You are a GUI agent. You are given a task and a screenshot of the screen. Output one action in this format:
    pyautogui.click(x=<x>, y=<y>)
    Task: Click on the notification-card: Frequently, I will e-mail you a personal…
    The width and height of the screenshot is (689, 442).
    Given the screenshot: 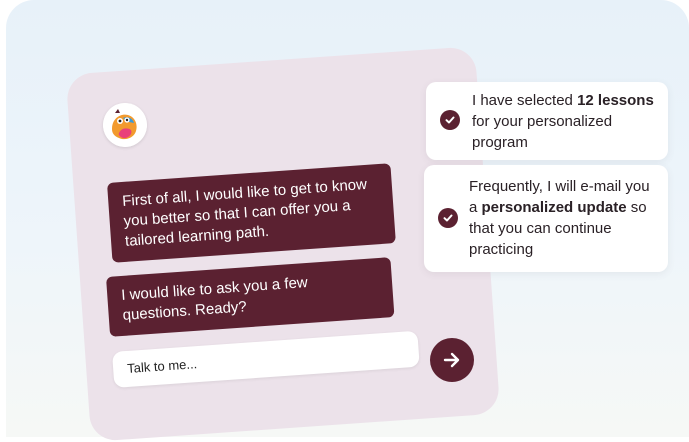 What is the action you would take?
    pyautogui.click(x=546, y=218)
    